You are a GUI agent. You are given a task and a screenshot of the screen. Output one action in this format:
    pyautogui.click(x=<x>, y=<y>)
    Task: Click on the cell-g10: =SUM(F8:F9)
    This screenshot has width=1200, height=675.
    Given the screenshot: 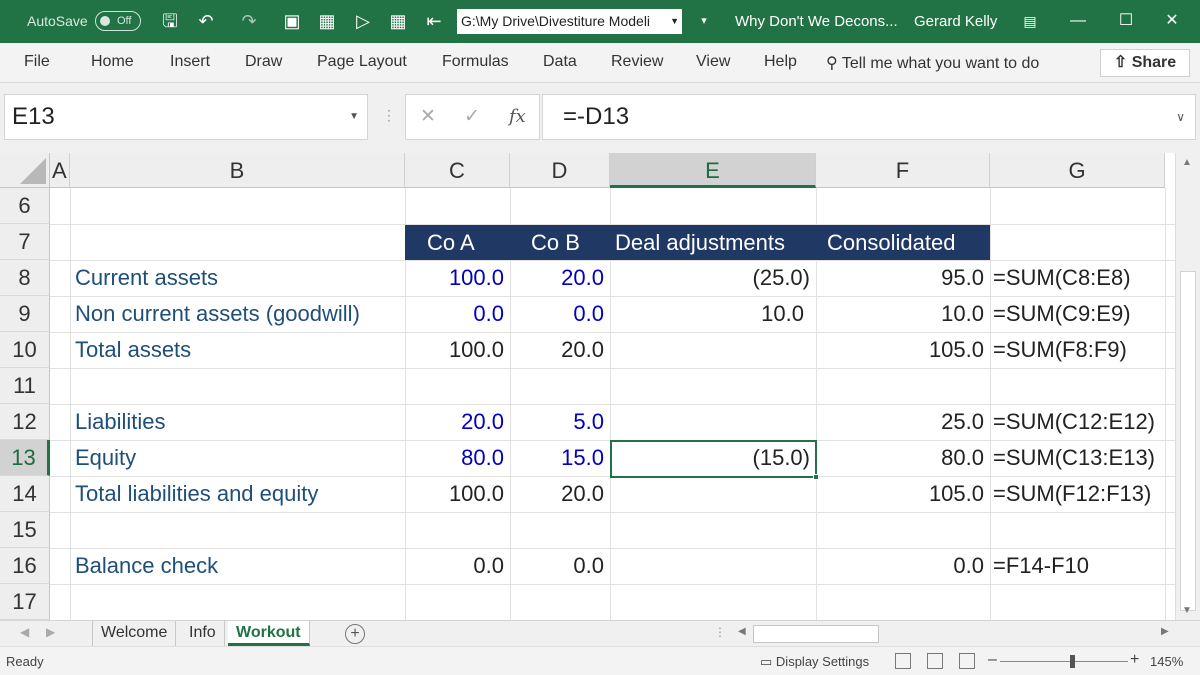 What is the action you would take?
    pyautogui.click(x=1079, y=350)
    